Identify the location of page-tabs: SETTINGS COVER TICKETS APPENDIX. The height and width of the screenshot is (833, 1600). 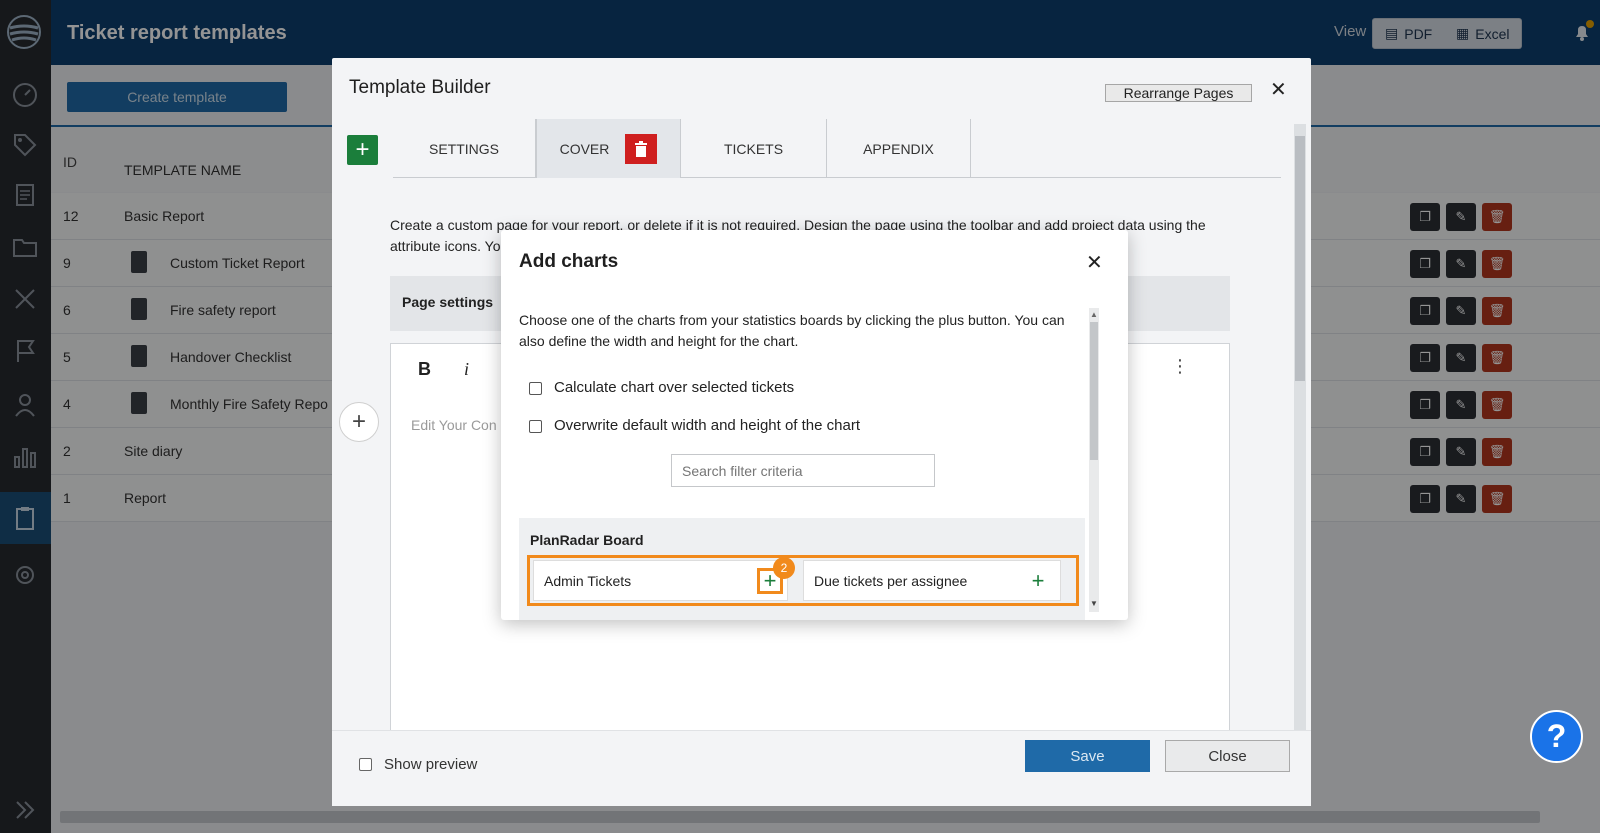
(837, 148).